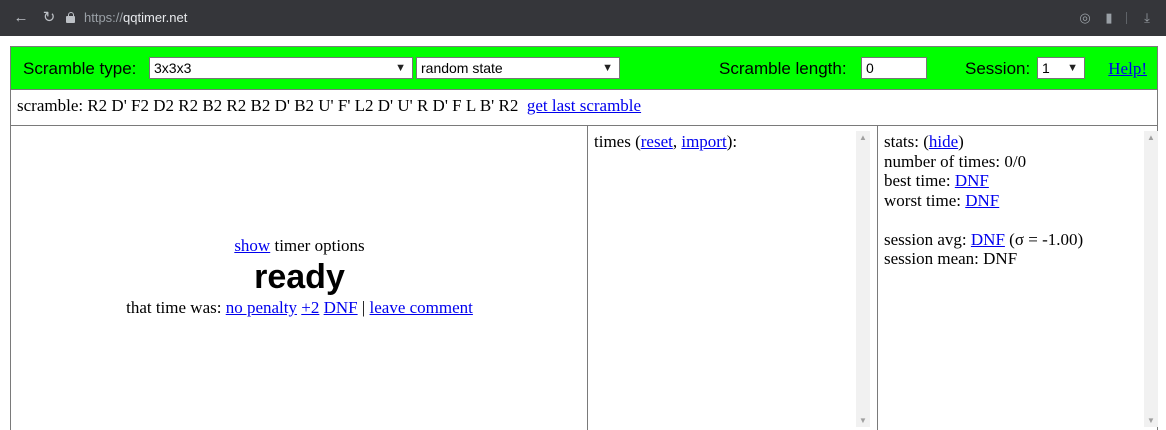 The height and width of the screenshot is (430, 1166). What do you see at coordinates (252, 245) in the screenshot?
I see `show-timer-options-link: show` at bounding box center [252, 245].